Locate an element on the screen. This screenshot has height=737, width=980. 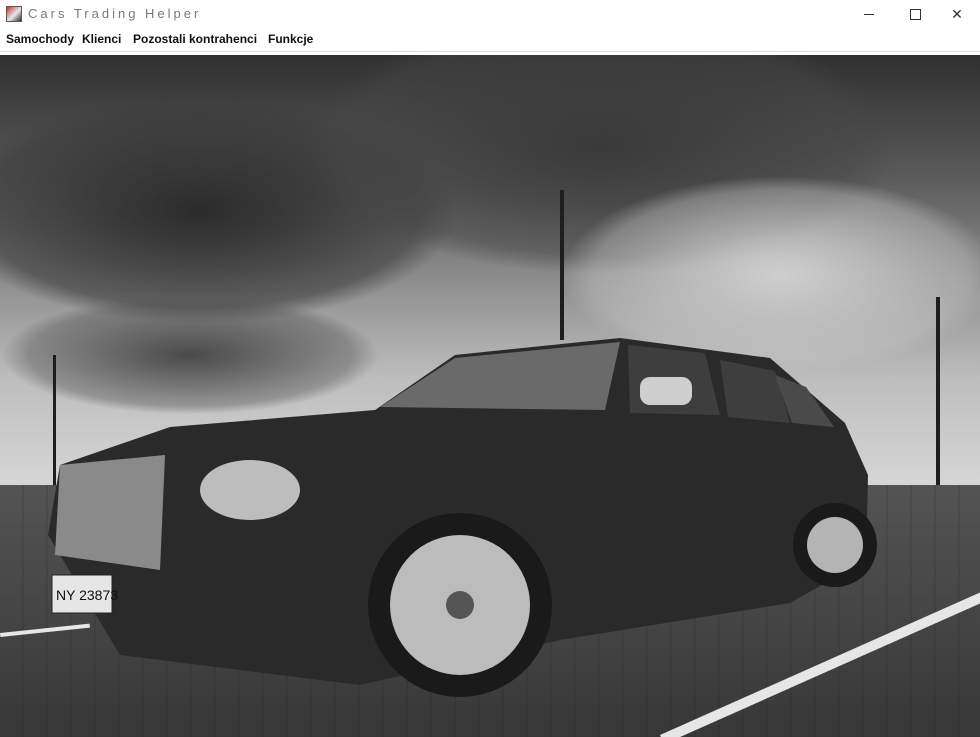
menu-pozostali-kontrahenci: Pozostali kontrahenci is located at coordinates (195, 39).